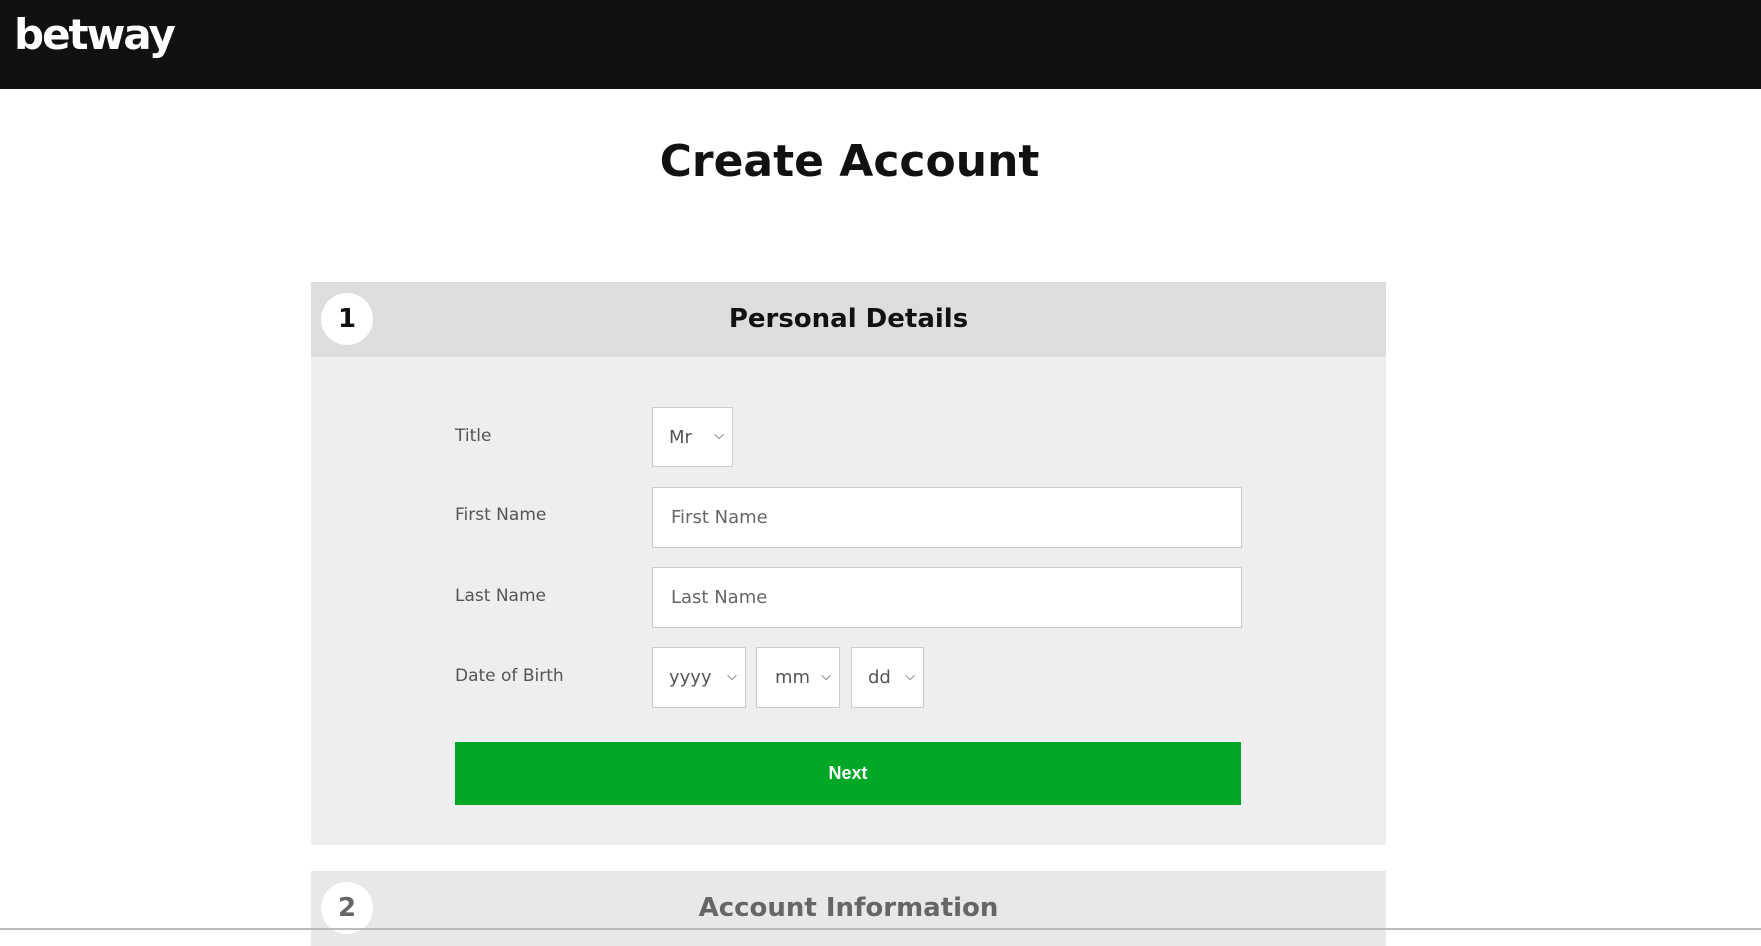 This screenshot has height=946, width=1761. What do you see at coordinates (501, 515) in the screenshot?
I see `first-name-label: First Name` at bounding box center [501, 515].